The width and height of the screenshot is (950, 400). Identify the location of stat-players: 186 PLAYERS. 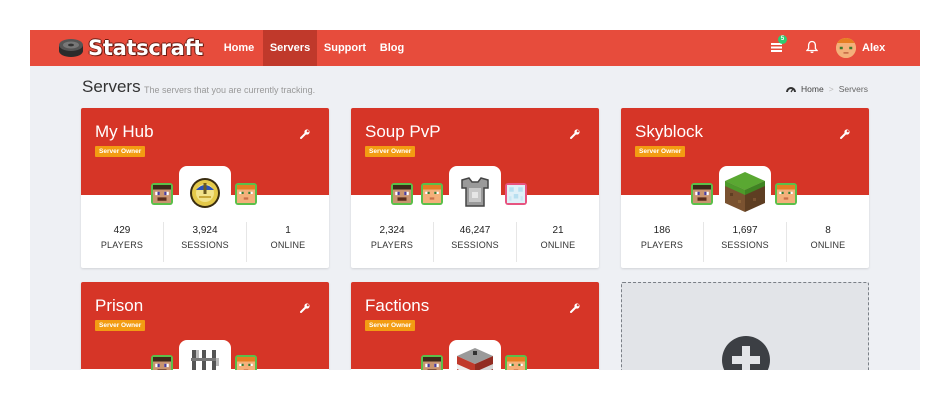
(662, 242).